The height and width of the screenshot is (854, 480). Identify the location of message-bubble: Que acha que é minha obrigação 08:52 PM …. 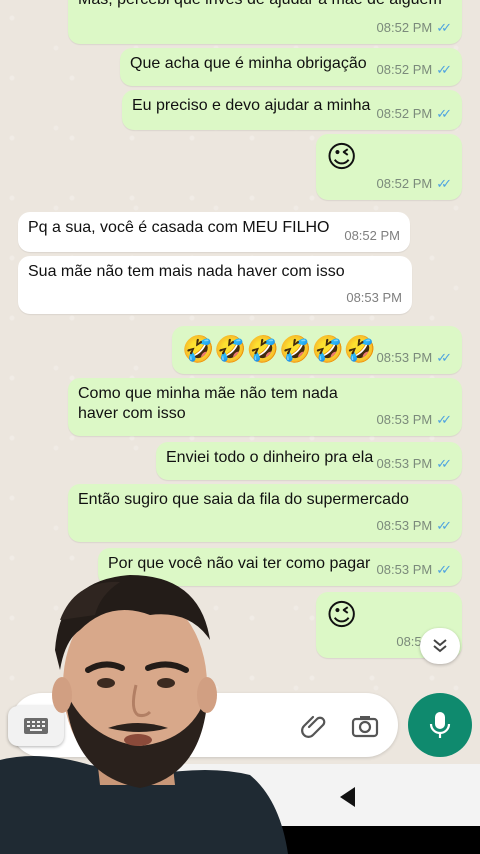
(291, 67).